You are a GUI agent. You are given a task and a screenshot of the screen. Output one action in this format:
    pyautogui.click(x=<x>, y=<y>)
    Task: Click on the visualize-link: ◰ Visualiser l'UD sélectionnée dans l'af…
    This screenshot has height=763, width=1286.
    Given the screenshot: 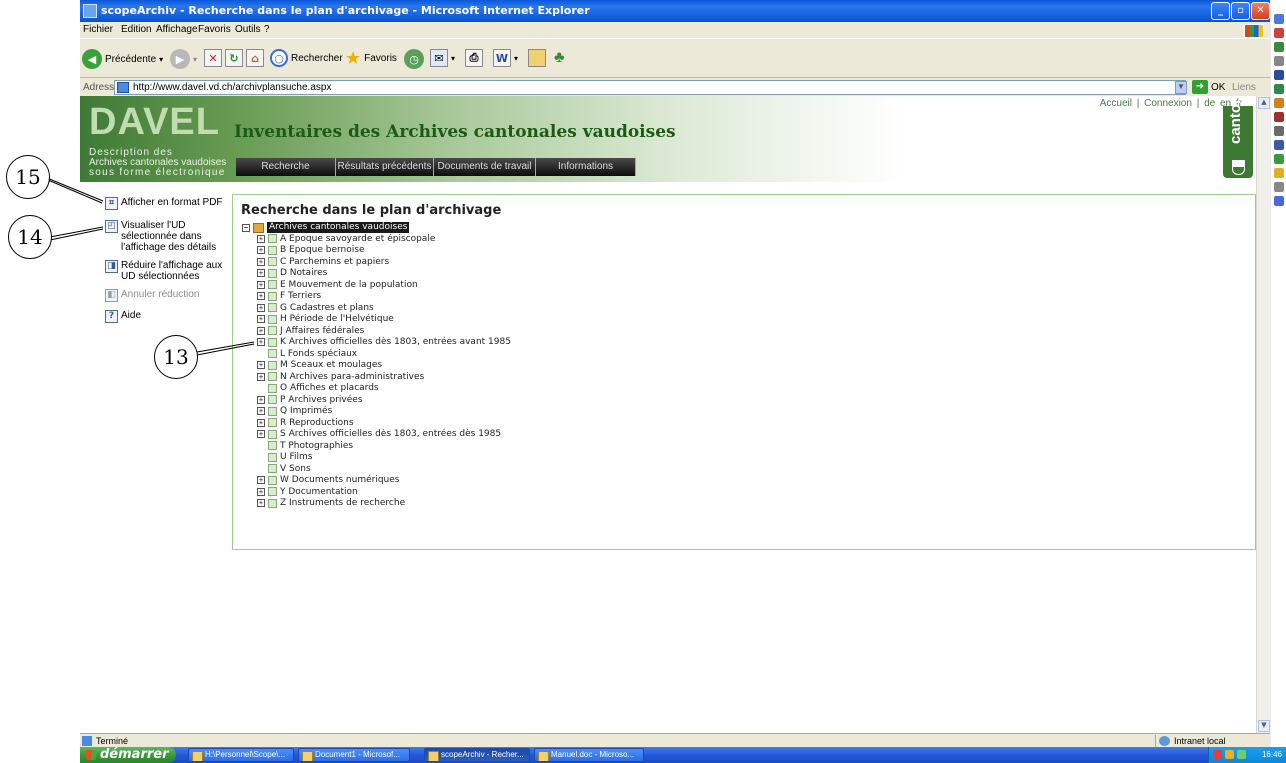 What is the action you would take?
    pyautogui.click(x=160, y=236)
    